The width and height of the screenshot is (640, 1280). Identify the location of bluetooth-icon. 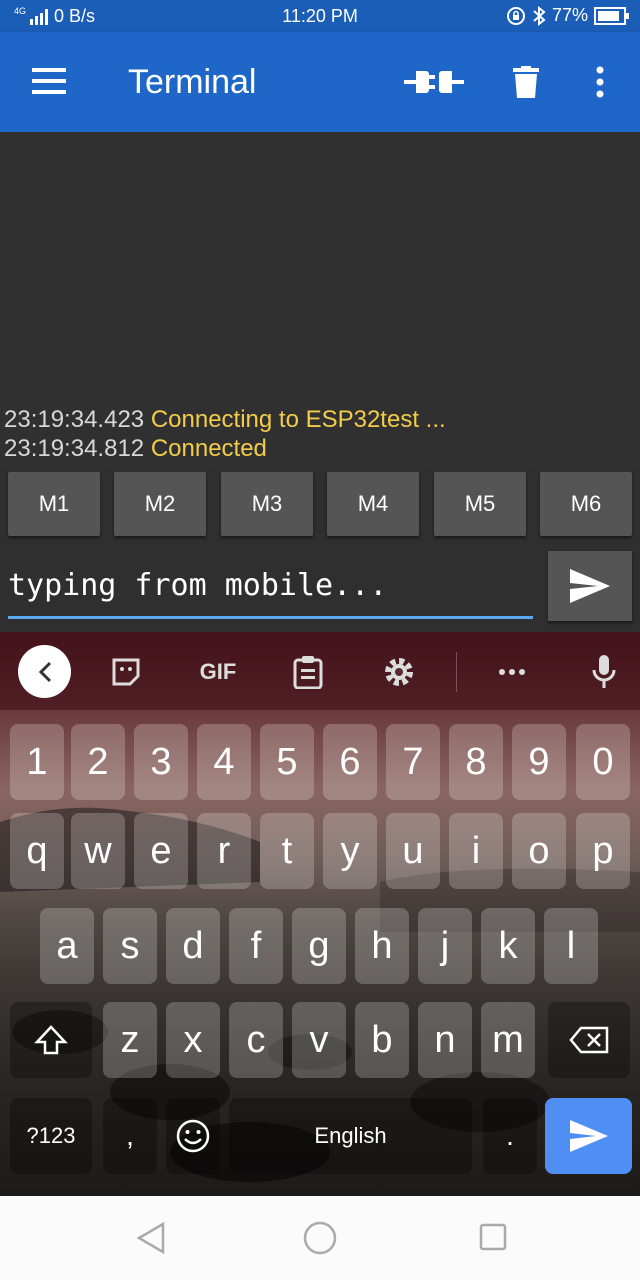
(539, 15).